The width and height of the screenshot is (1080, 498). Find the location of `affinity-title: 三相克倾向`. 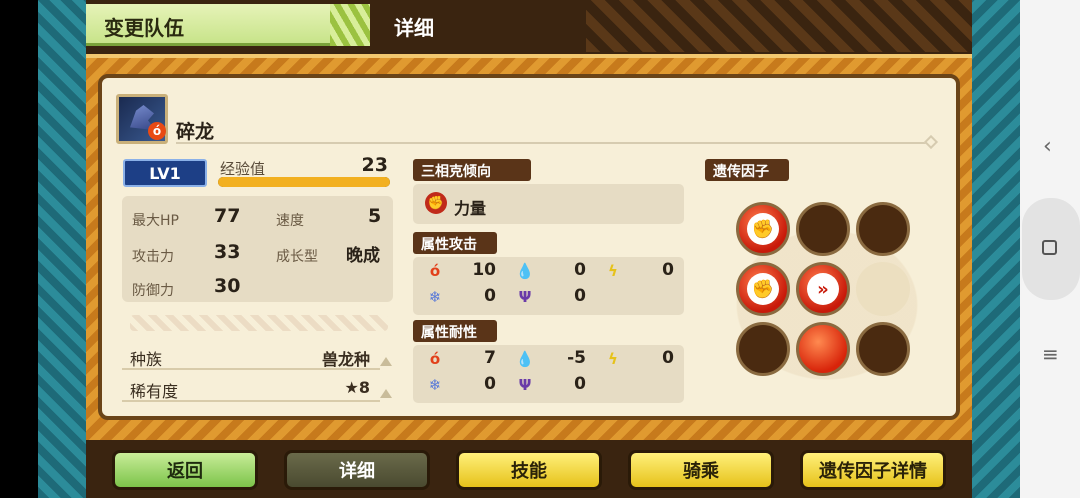

affinity-title: 三相克倾向 is located at coordinates (472, 170).